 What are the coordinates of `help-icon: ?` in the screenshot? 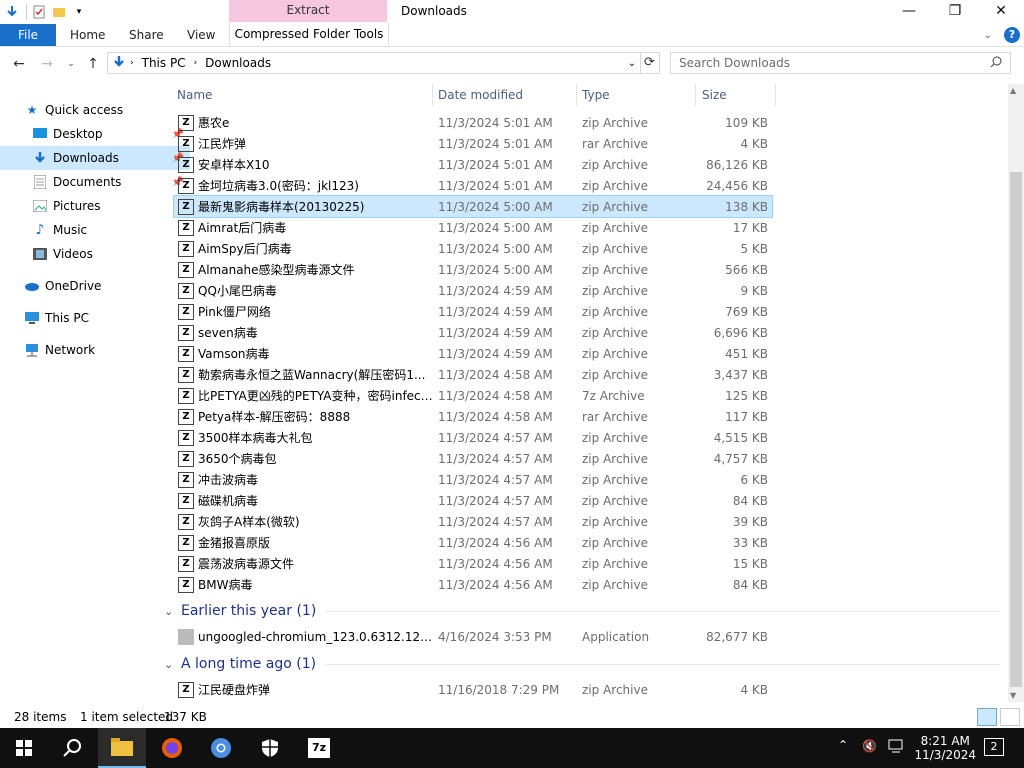 It's located at (1012, 35).